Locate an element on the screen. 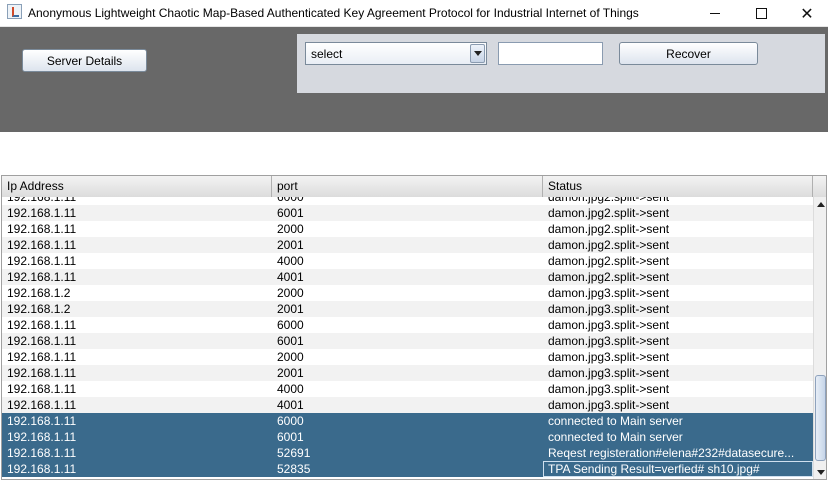 The image size is (828, 484). table-row: 192.168.1.11 6000 damon.jpg3.split->sent is located at coordinates (407, 325).